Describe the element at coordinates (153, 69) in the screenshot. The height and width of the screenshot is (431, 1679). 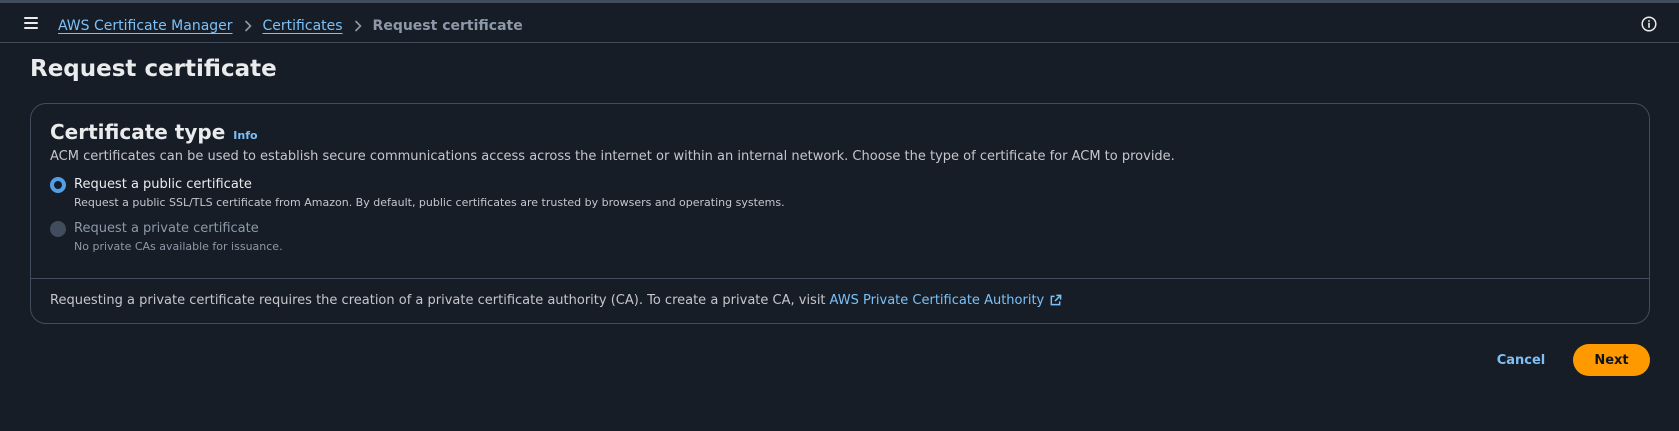
I see `page-title: Request certificate` at that location.